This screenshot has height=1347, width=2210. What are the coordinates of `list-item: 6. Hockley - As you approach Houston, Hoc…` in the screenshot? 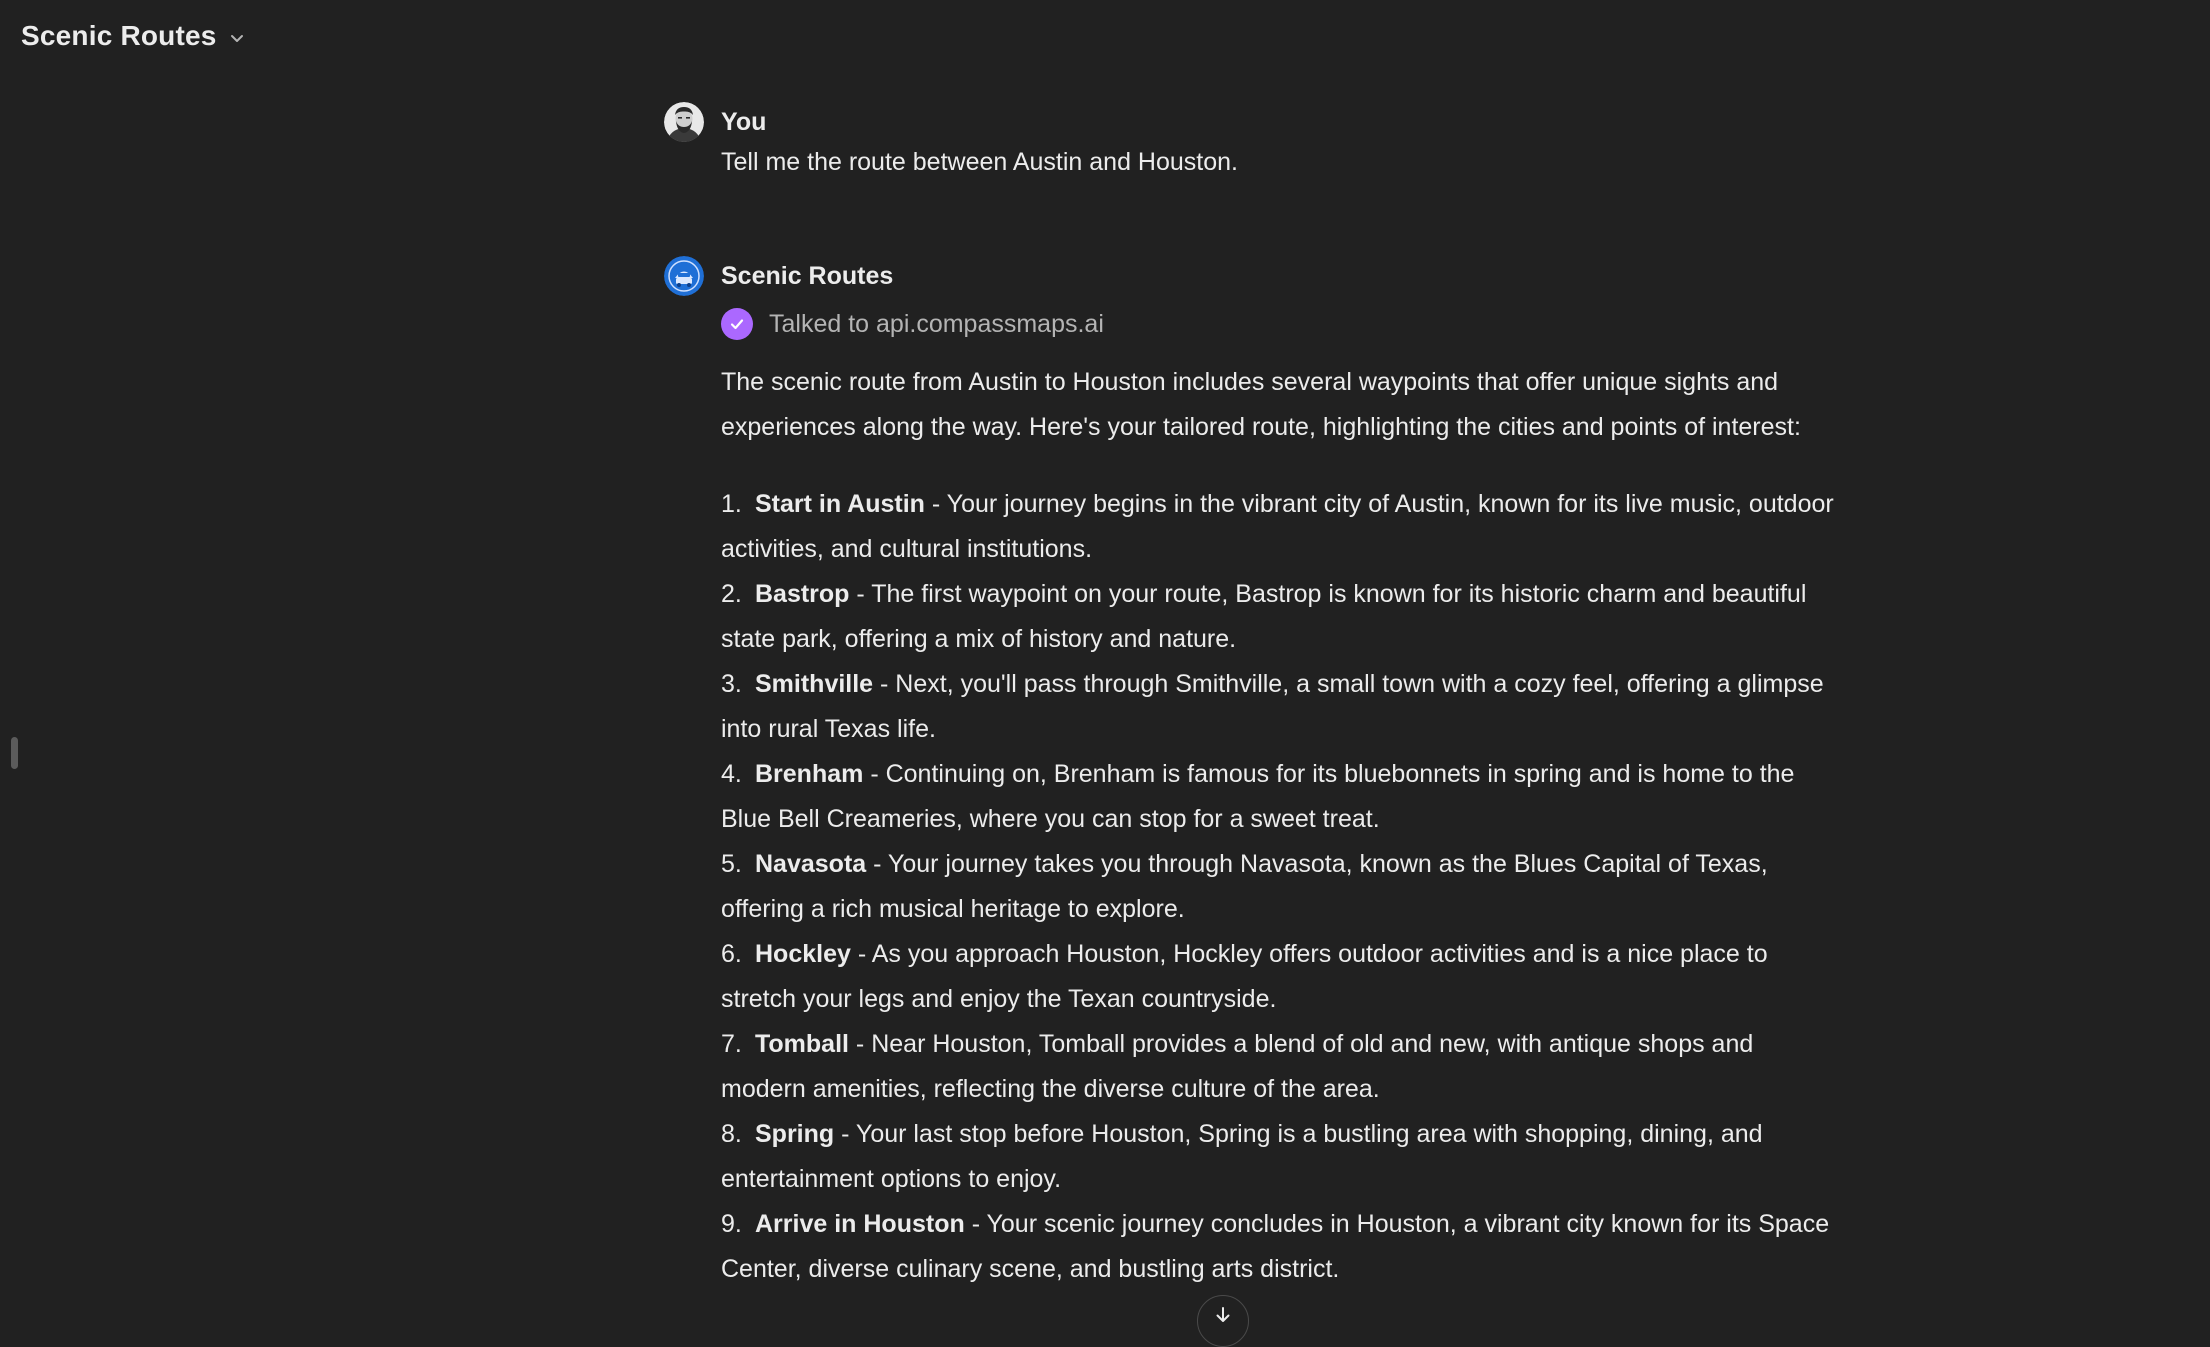 It's located at (1277, 977).